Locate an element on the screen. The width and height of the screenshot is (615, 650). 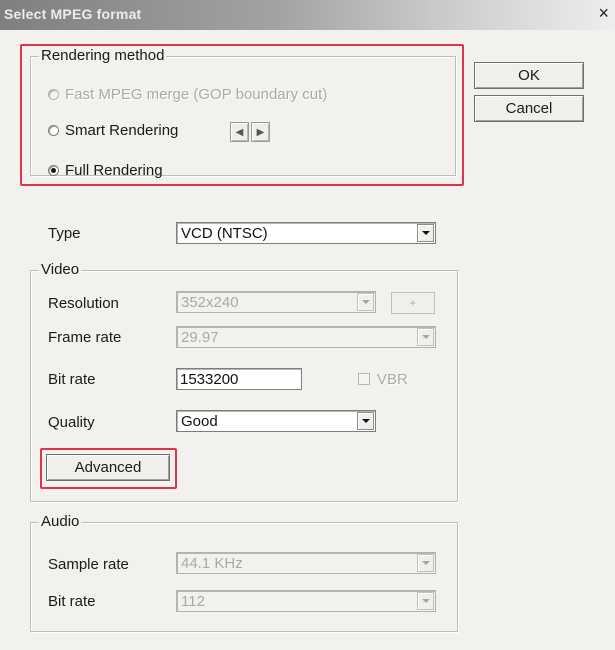
checkbox-icon is located at coordinates (364, 379).